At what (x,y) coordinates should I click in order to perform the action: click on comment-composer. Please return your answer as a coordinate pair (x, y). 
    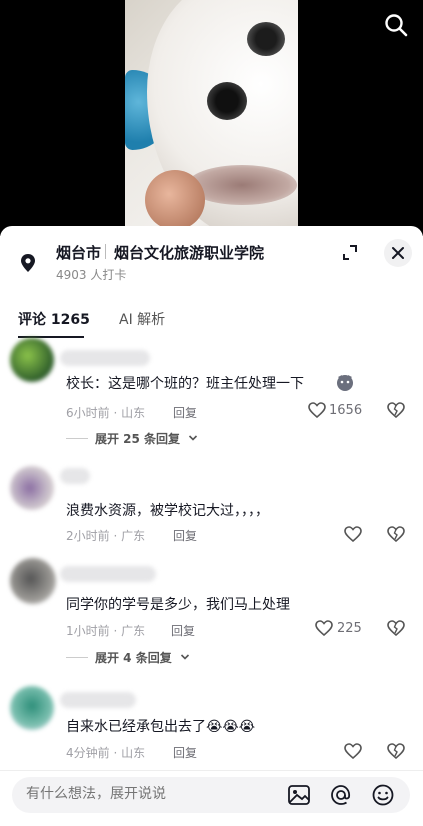
    Looking at the image, I should click on (211, 798).